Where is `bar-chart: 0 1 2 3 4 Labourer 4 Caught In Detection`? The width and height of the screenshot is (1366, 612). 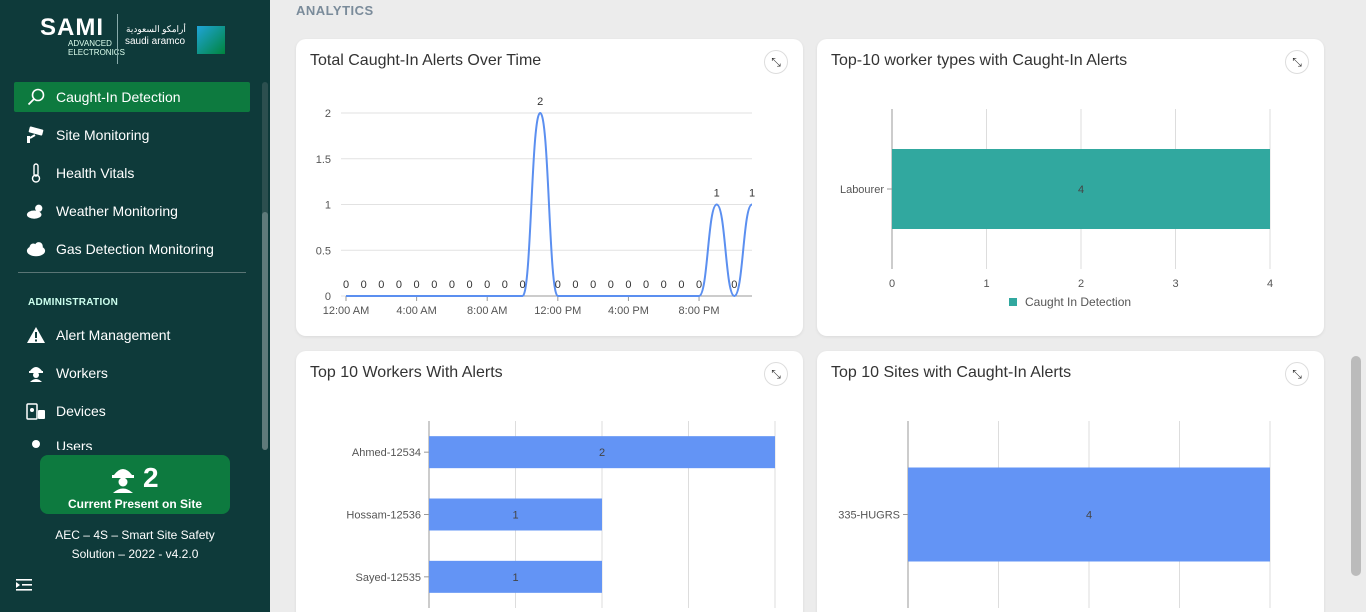 bar-chart: 0 1 2 3 4 Labourer 4 Caught In Detection is located at coordinates (1056, 209).